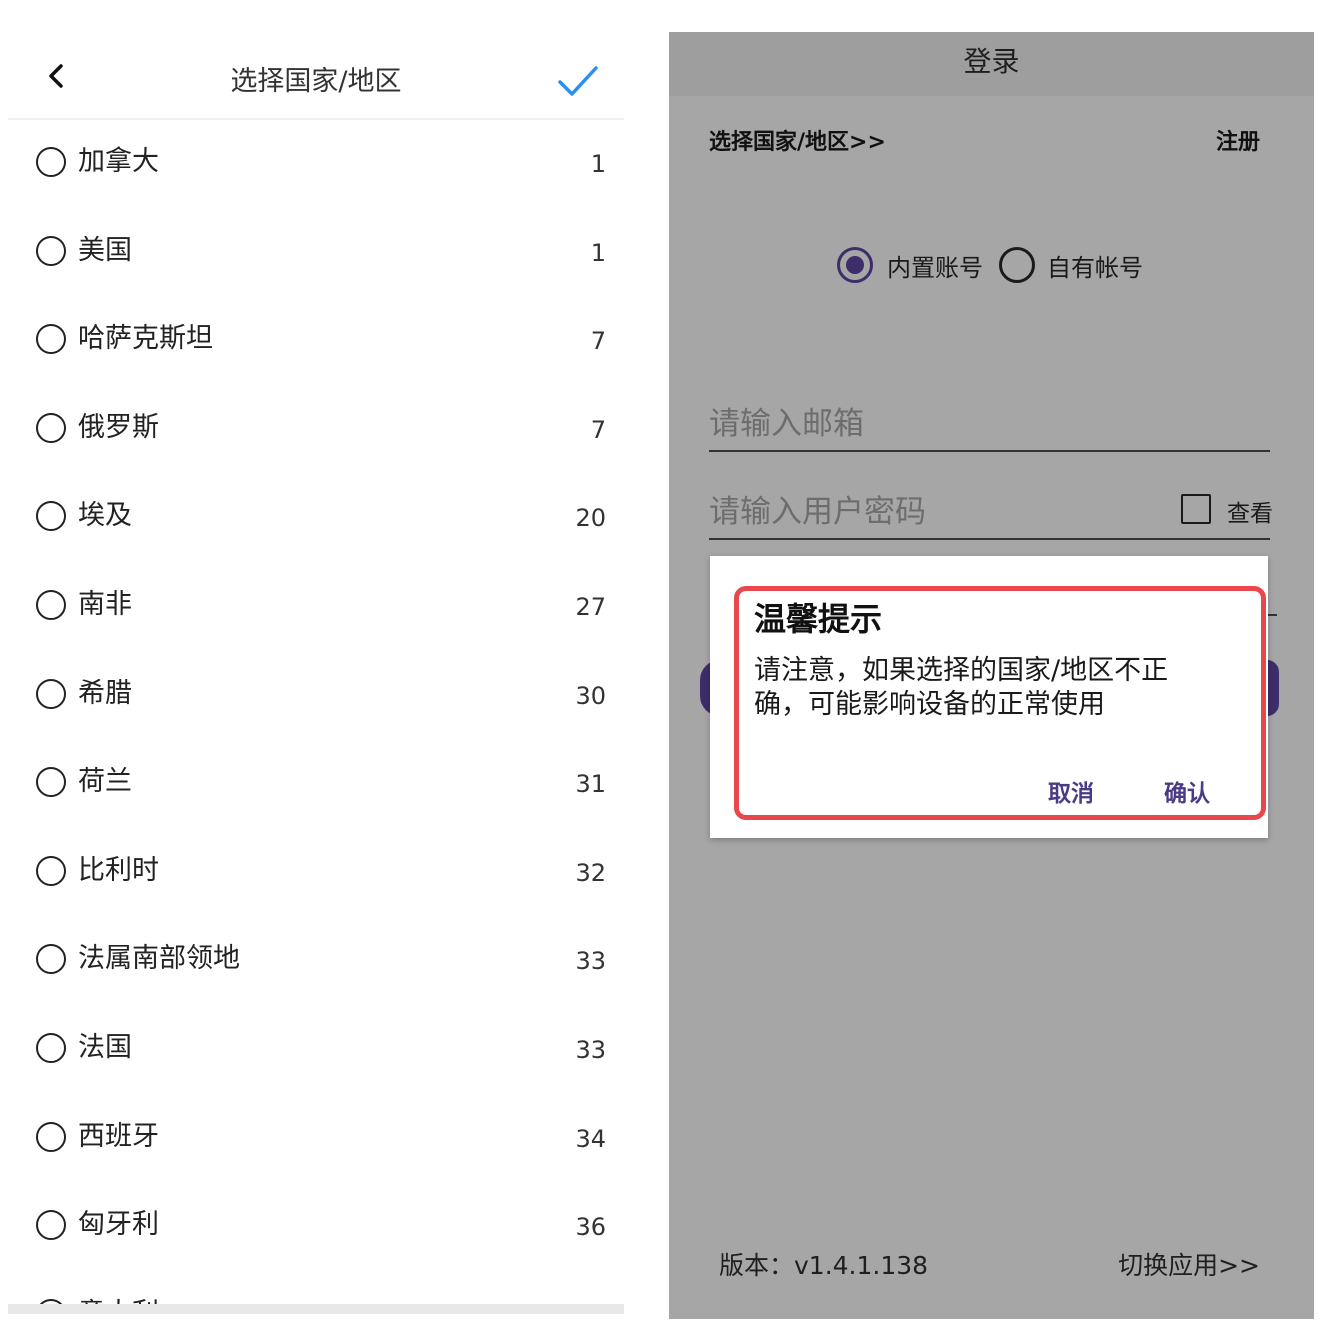  What do you see at coordinates (1017, 265) in the screenshot?
I see `radio-own-account` at bounding box center [1017, 265].